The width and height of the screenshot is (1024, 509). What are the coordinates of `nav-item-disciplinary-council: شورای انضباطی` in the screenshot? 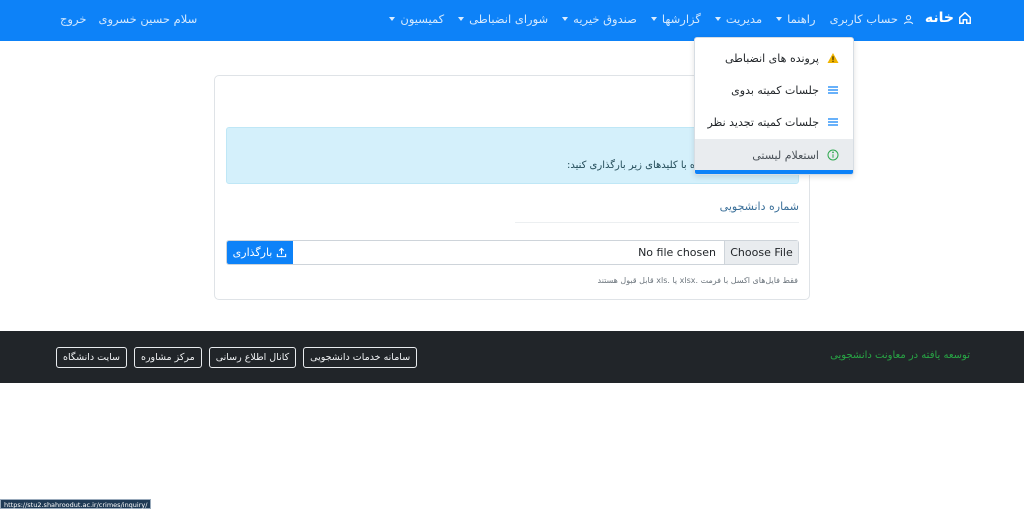 It's located at (503, 19).